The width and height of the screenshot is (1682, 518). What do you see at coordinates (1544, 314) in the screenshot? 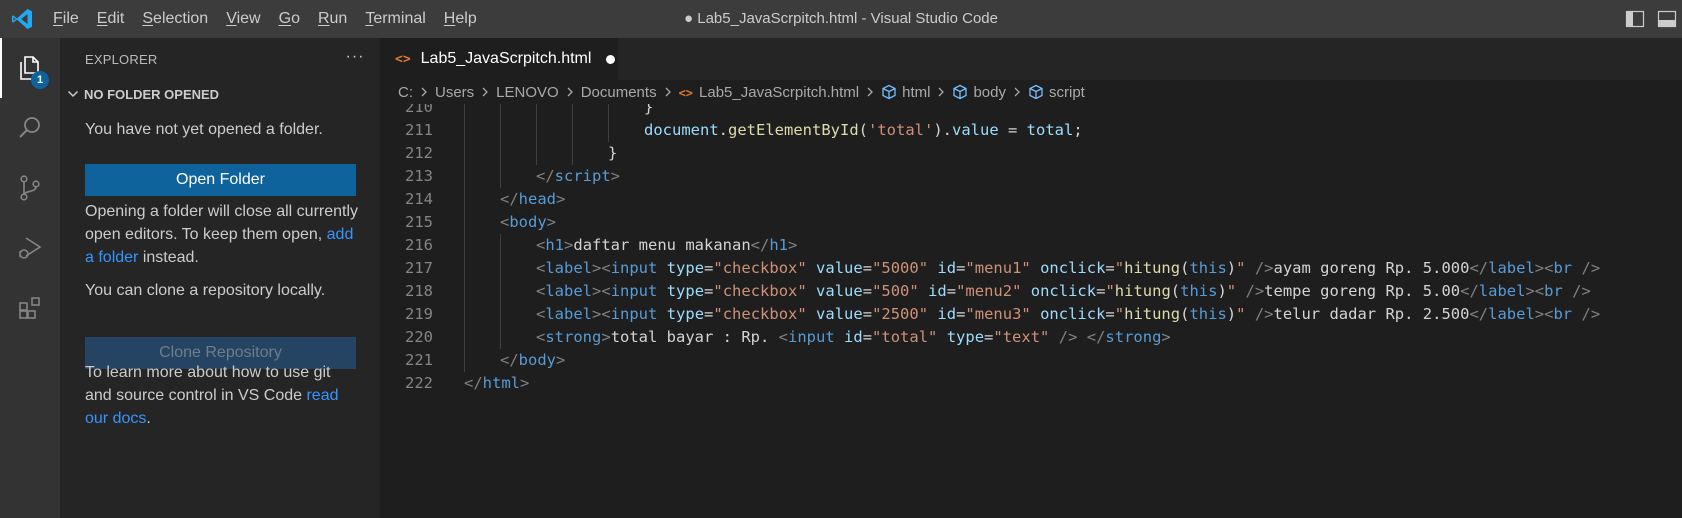
I see `code-token: ><` at bounding box center [1544, 314].